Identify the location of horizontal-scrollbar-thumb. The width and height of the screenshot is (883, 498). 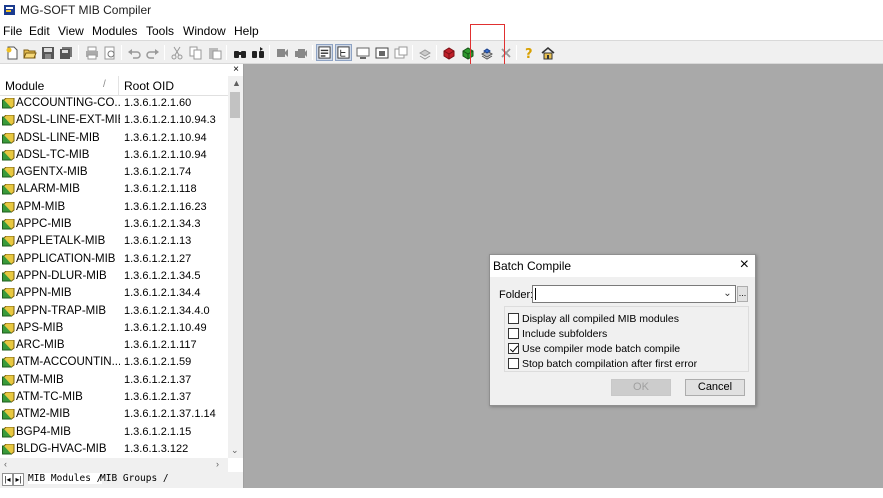
(114, 465).